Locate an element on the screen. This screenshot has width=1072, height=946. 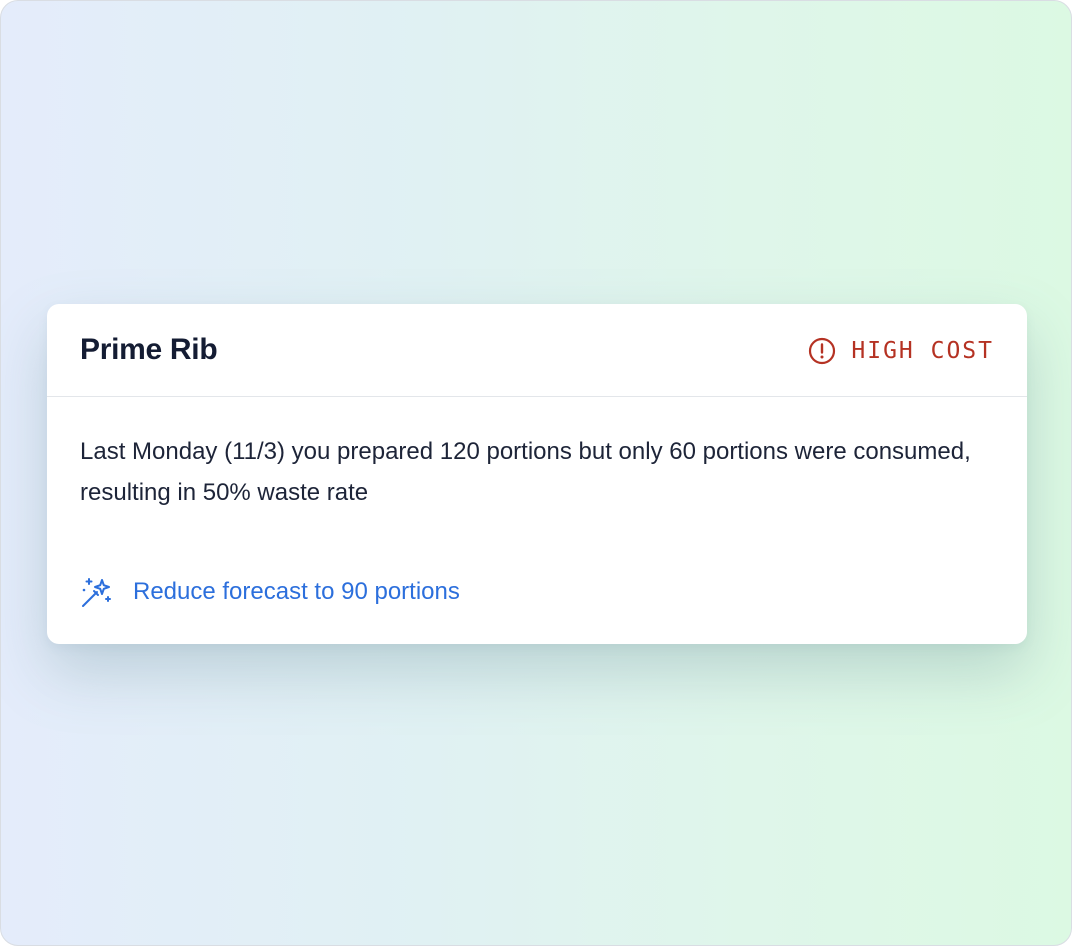
card-title: Prime Rib is located at coordinates (149, 349).